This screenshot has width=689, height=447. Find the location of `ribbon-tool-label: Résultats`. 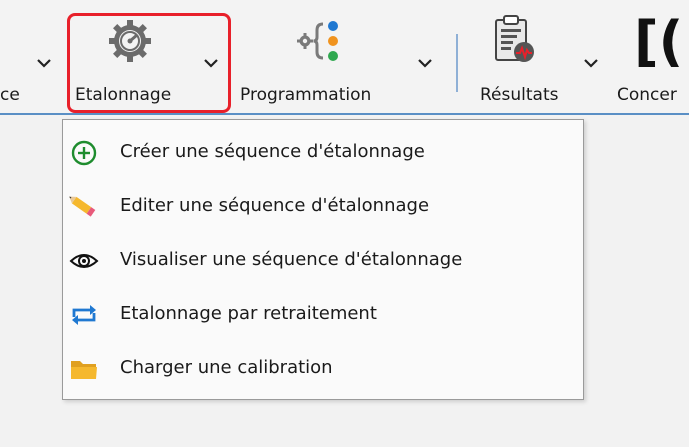

ribbon-tool-label: Résultats is located at coordinates (519, 95).